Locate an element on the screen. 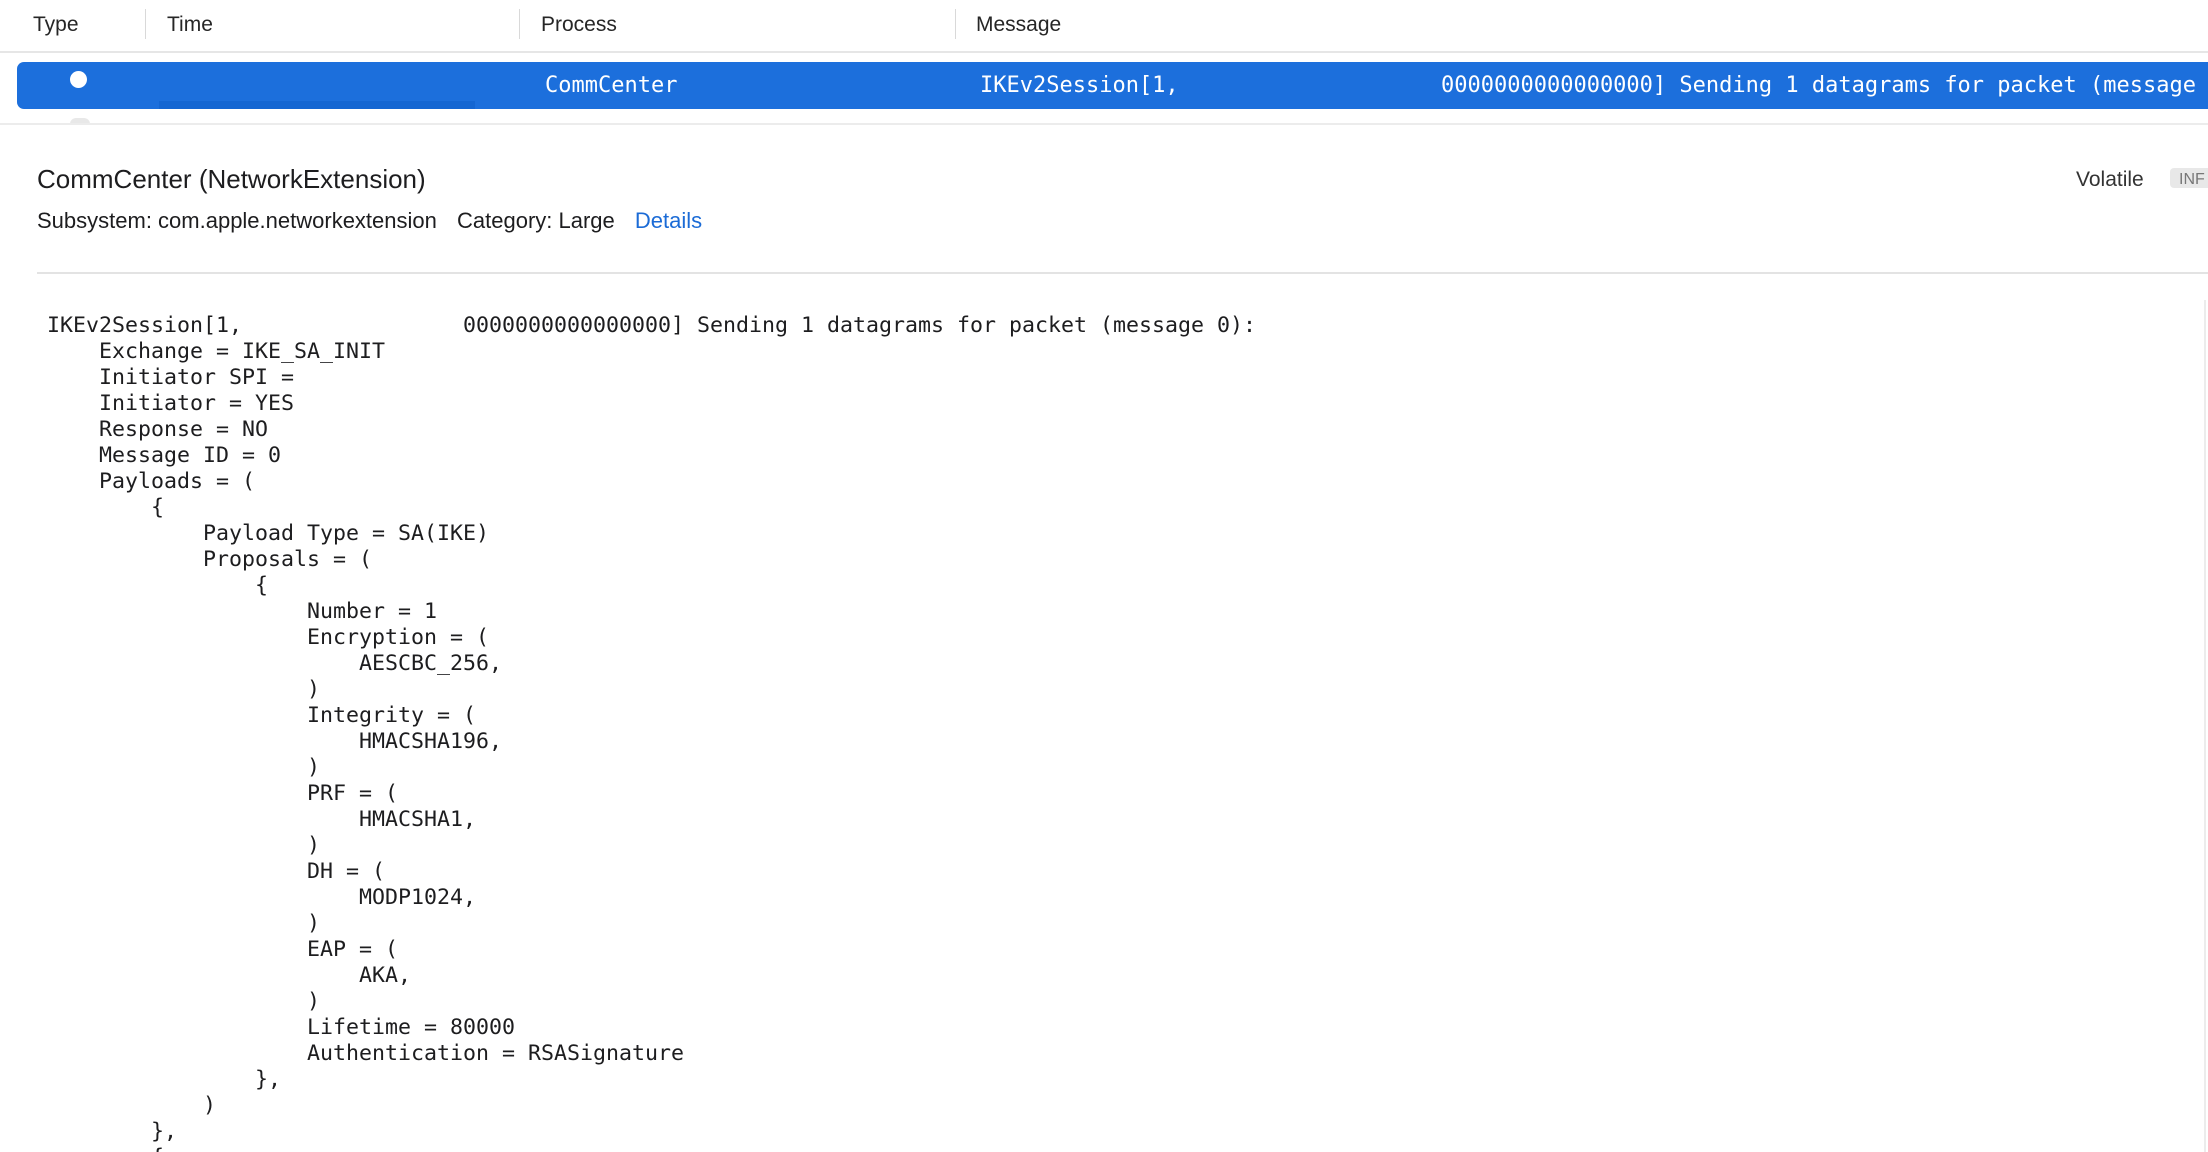 This screenshot has height=1152, width=2208. message-line: Proposals = ( is located at coordinates (210, 559).